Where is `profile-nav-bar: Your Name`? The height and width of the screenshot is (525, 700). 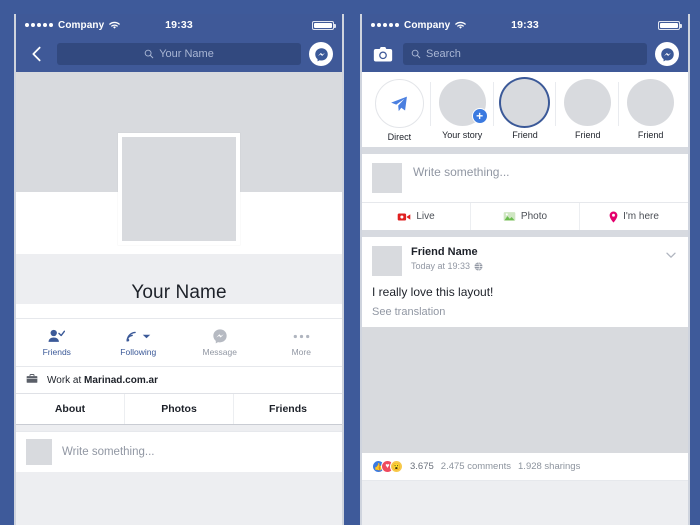 profile-nav-bar: Your Name is located at coordinates (179, 54).